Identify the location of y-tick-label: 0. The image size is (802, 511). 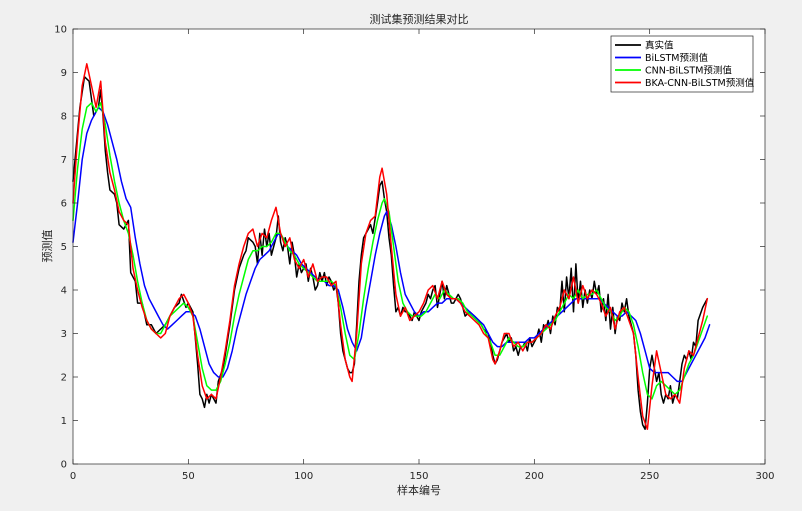
(64, 465).